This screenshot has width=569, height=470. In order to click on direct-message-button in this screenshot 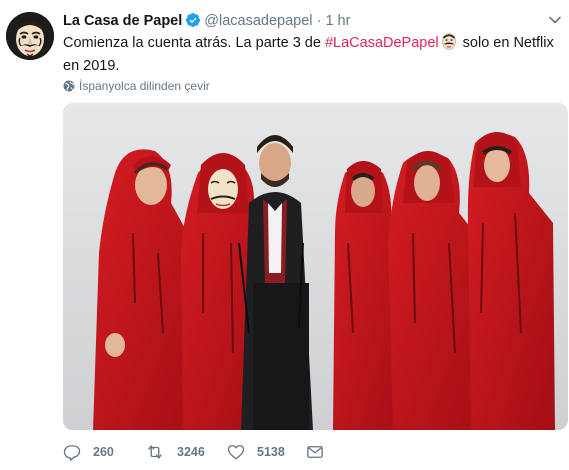, I will do `click(321, 452)`.